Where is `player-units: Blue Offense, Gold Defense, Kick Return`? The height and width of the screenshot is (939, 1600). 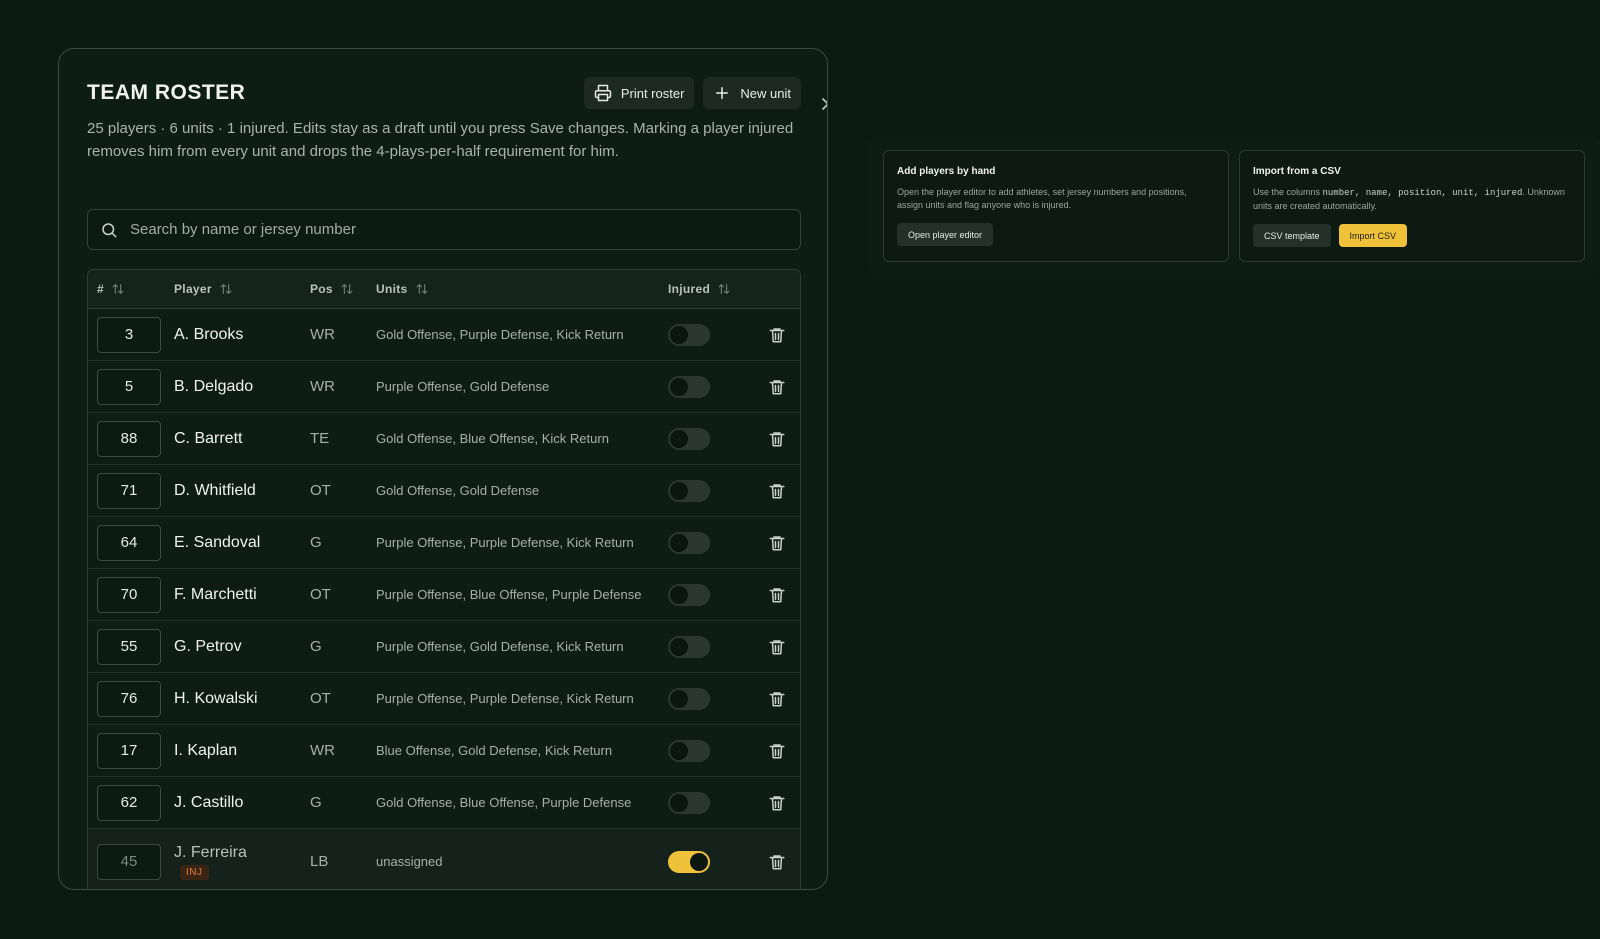
player-units: Blue Offense, Gold Defense, Kick Return is located at coordinates (494, 750).